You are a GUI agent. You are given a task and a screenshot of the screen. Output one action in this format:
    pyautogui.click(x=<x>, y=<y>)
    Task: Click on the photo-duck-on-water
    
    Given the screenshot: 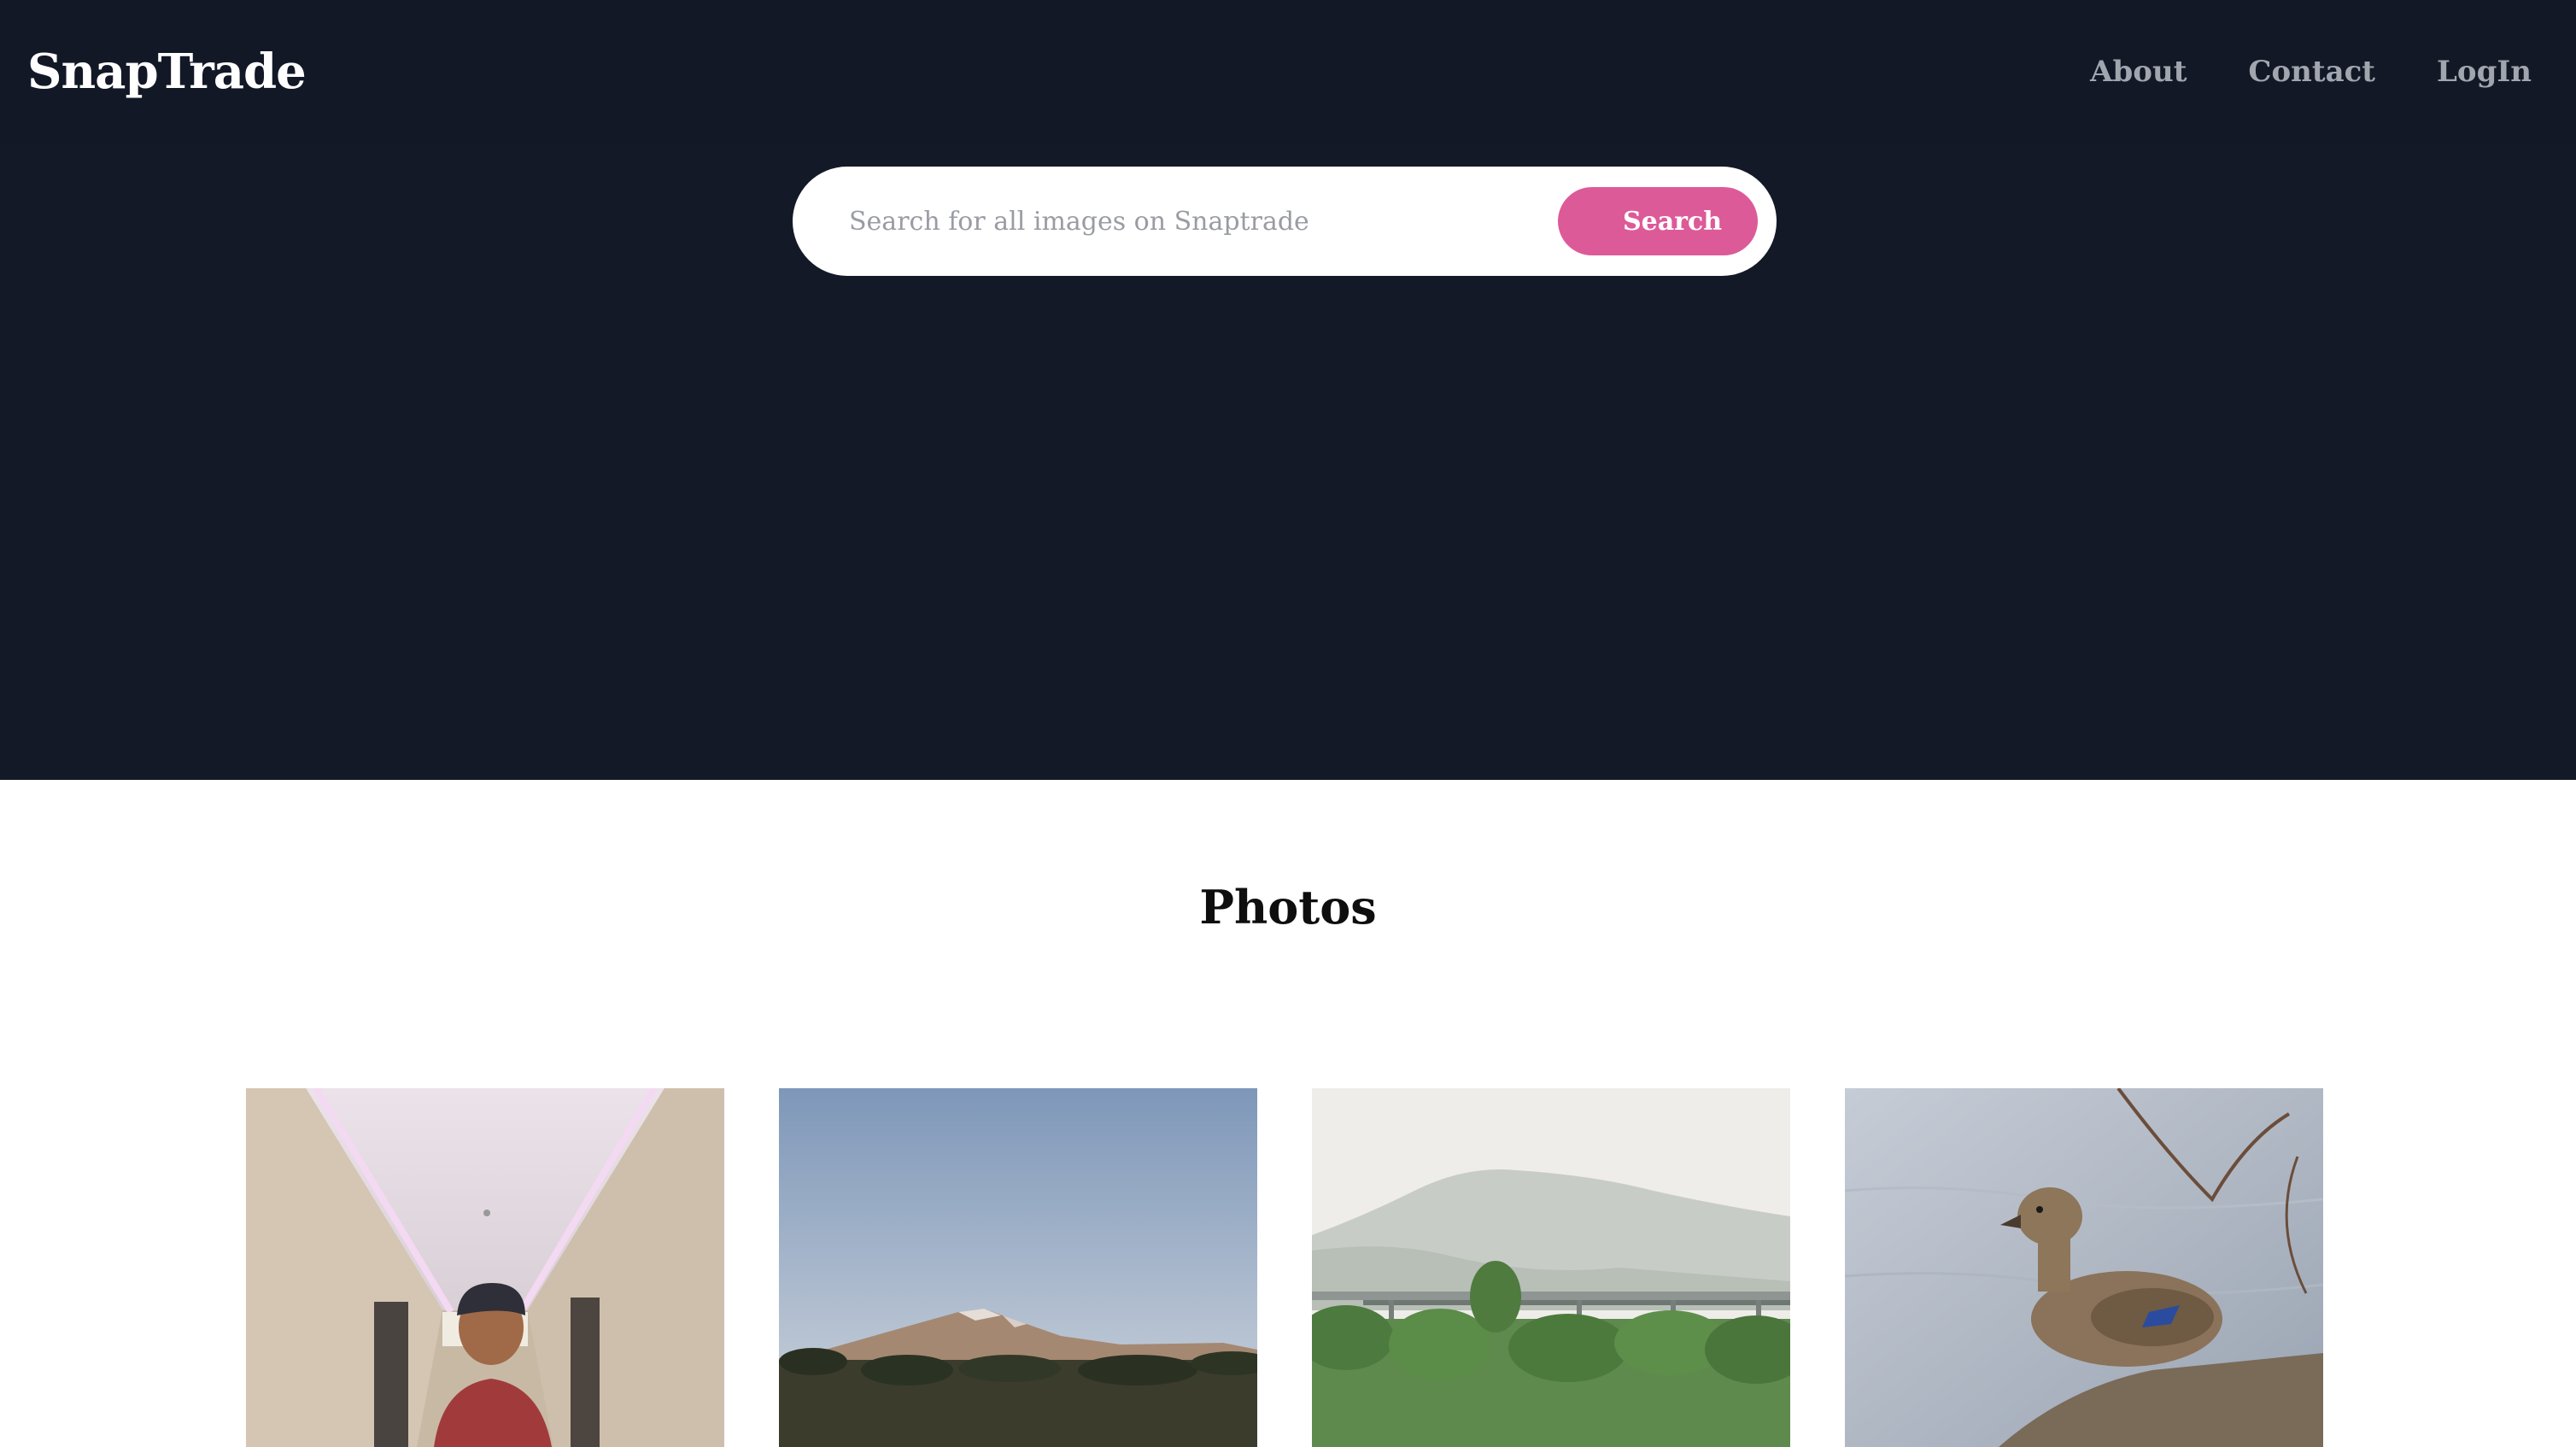 What is the action you would take?
    pyautogui.click(x=2084, y=1267)
    